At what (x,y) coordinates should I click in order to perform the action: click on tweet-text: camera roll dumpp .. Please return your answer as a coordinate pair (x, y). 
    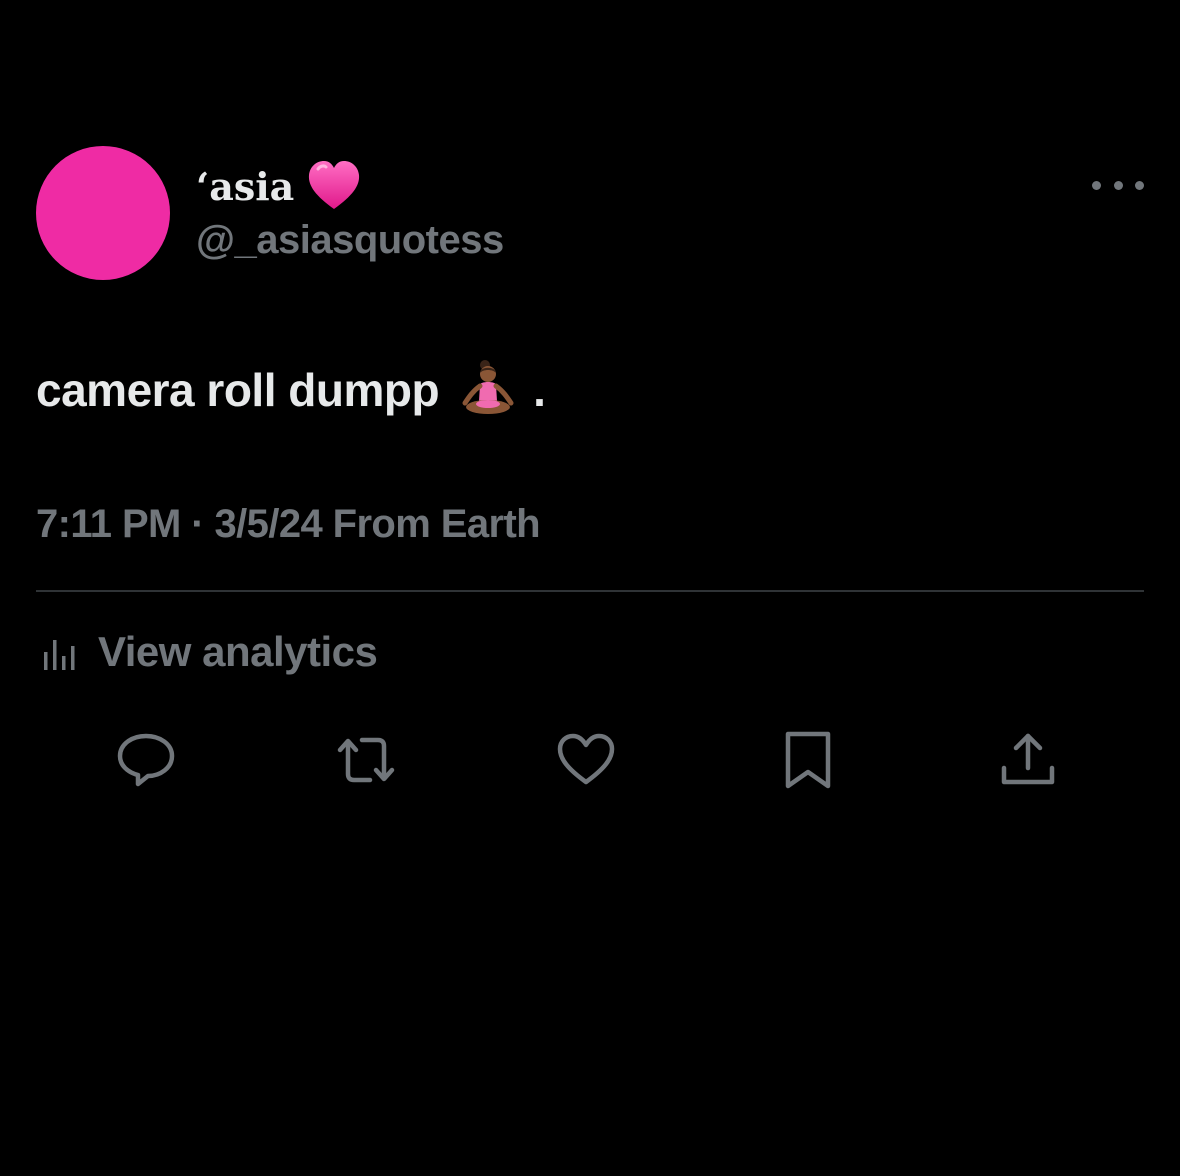
    Looking at the image, I should click on (291, 390).